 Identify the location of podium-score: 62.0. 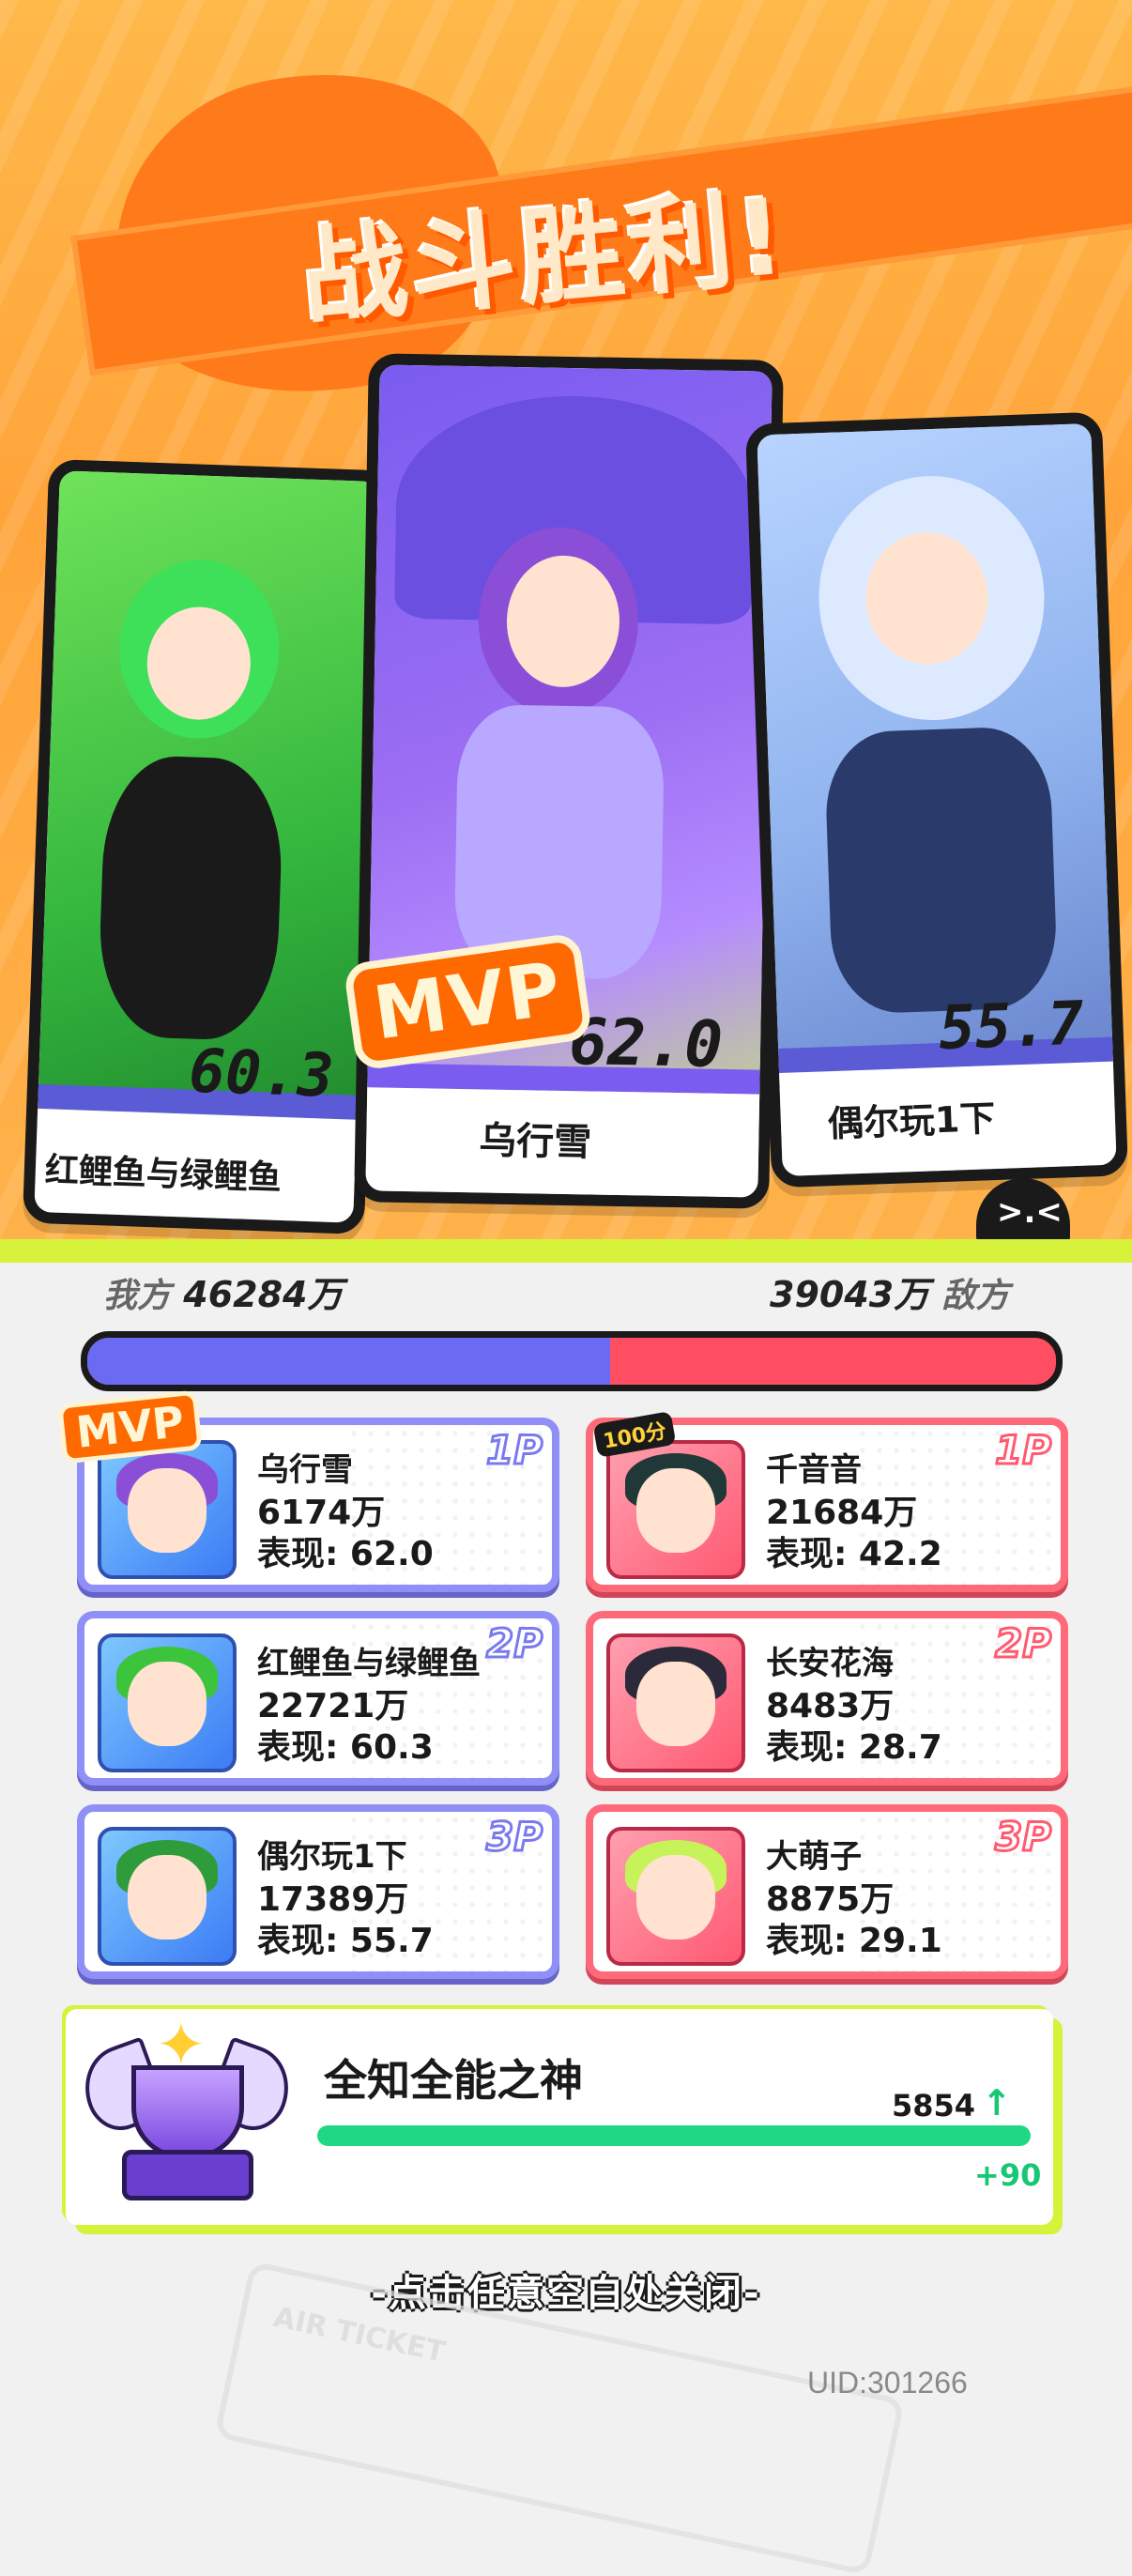
(646, 1043).